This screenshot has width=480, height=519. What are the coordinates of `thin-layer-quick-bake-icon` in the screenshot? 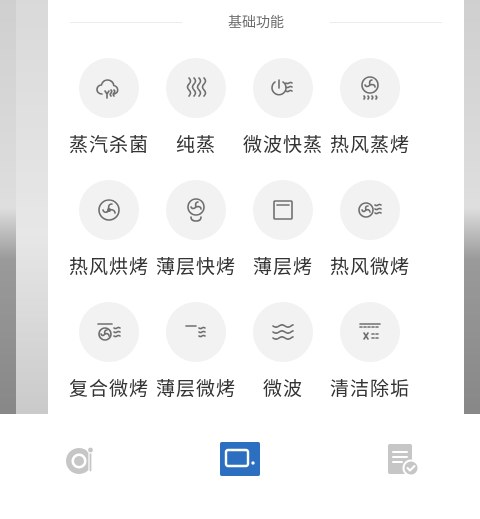 It's located at (196, 210).